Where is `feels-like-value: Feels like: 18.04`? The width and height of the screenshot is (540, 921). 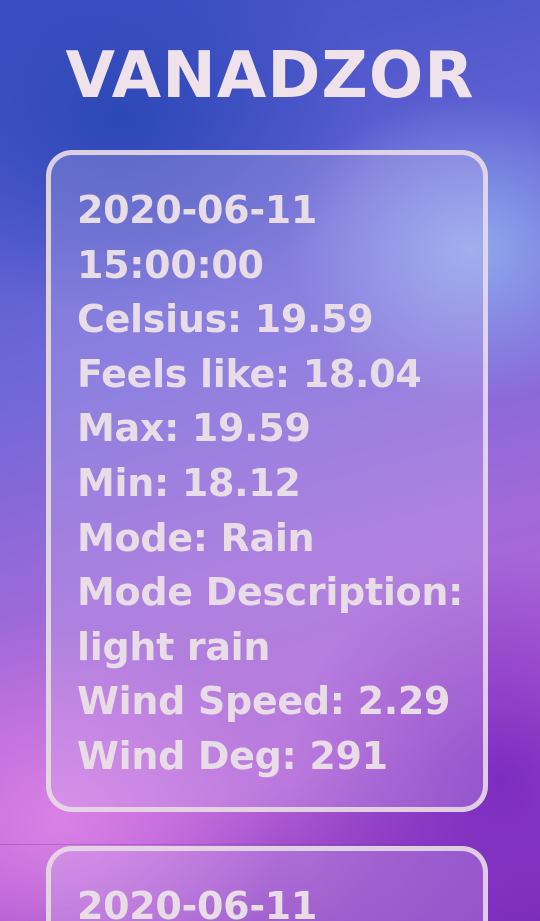 feels-like-value: Feels like: 18.04 is located at coordinates (249, 373).